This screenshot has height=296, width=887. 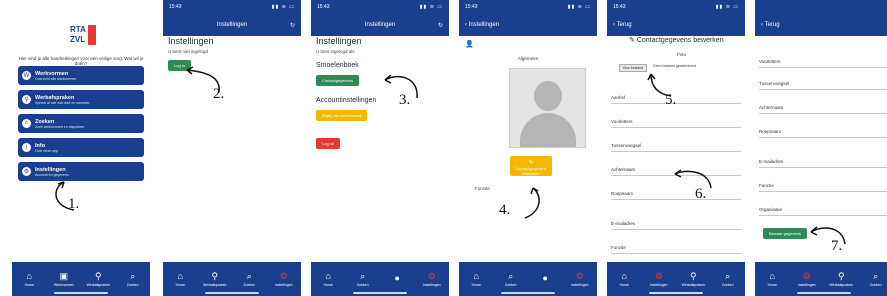 What do you see at coordinates (380, 25) in the screenshot?
I see `nav-title: Instellingen` at bounding box center [380, 25].